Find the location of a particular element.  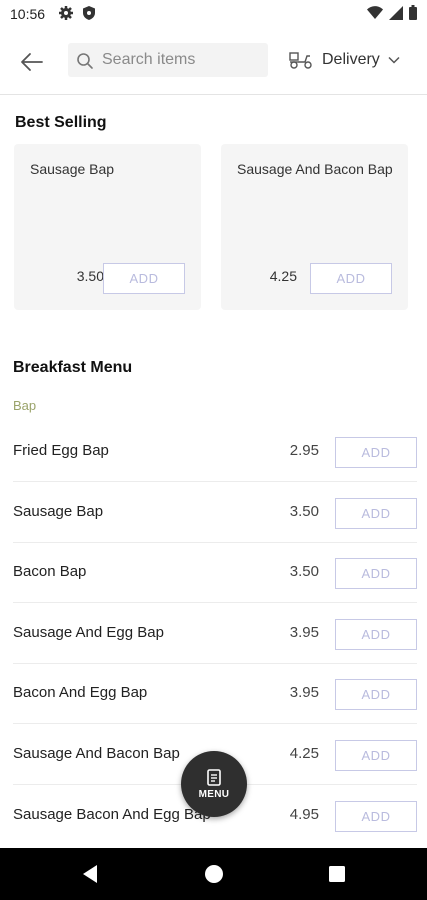

best-selling-title: Best Selling is located at coordinates (61, 122).